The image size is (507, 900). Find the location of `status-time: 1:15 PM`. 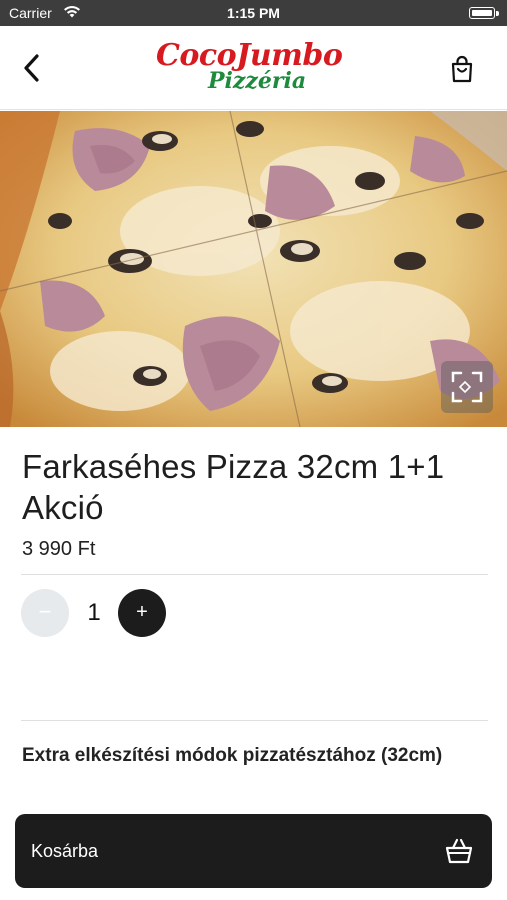

status-time: 1:15 PM is located at coordinates (253, 13).